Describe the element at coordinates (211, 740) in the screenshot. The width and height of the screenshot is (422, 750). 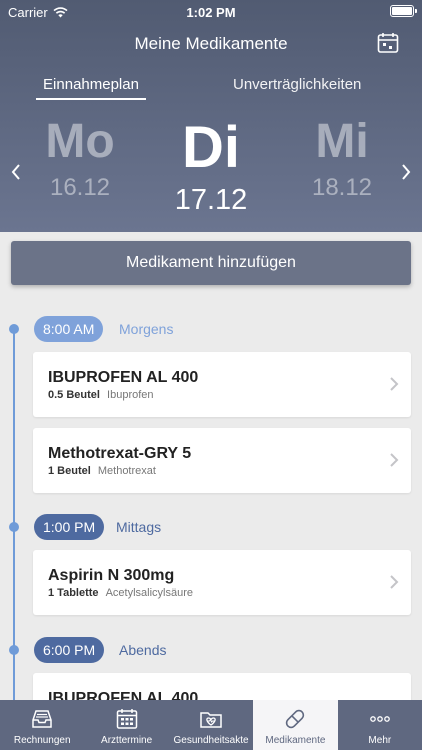
I see `tabbar-label: Gesundheitsakte` at that location.